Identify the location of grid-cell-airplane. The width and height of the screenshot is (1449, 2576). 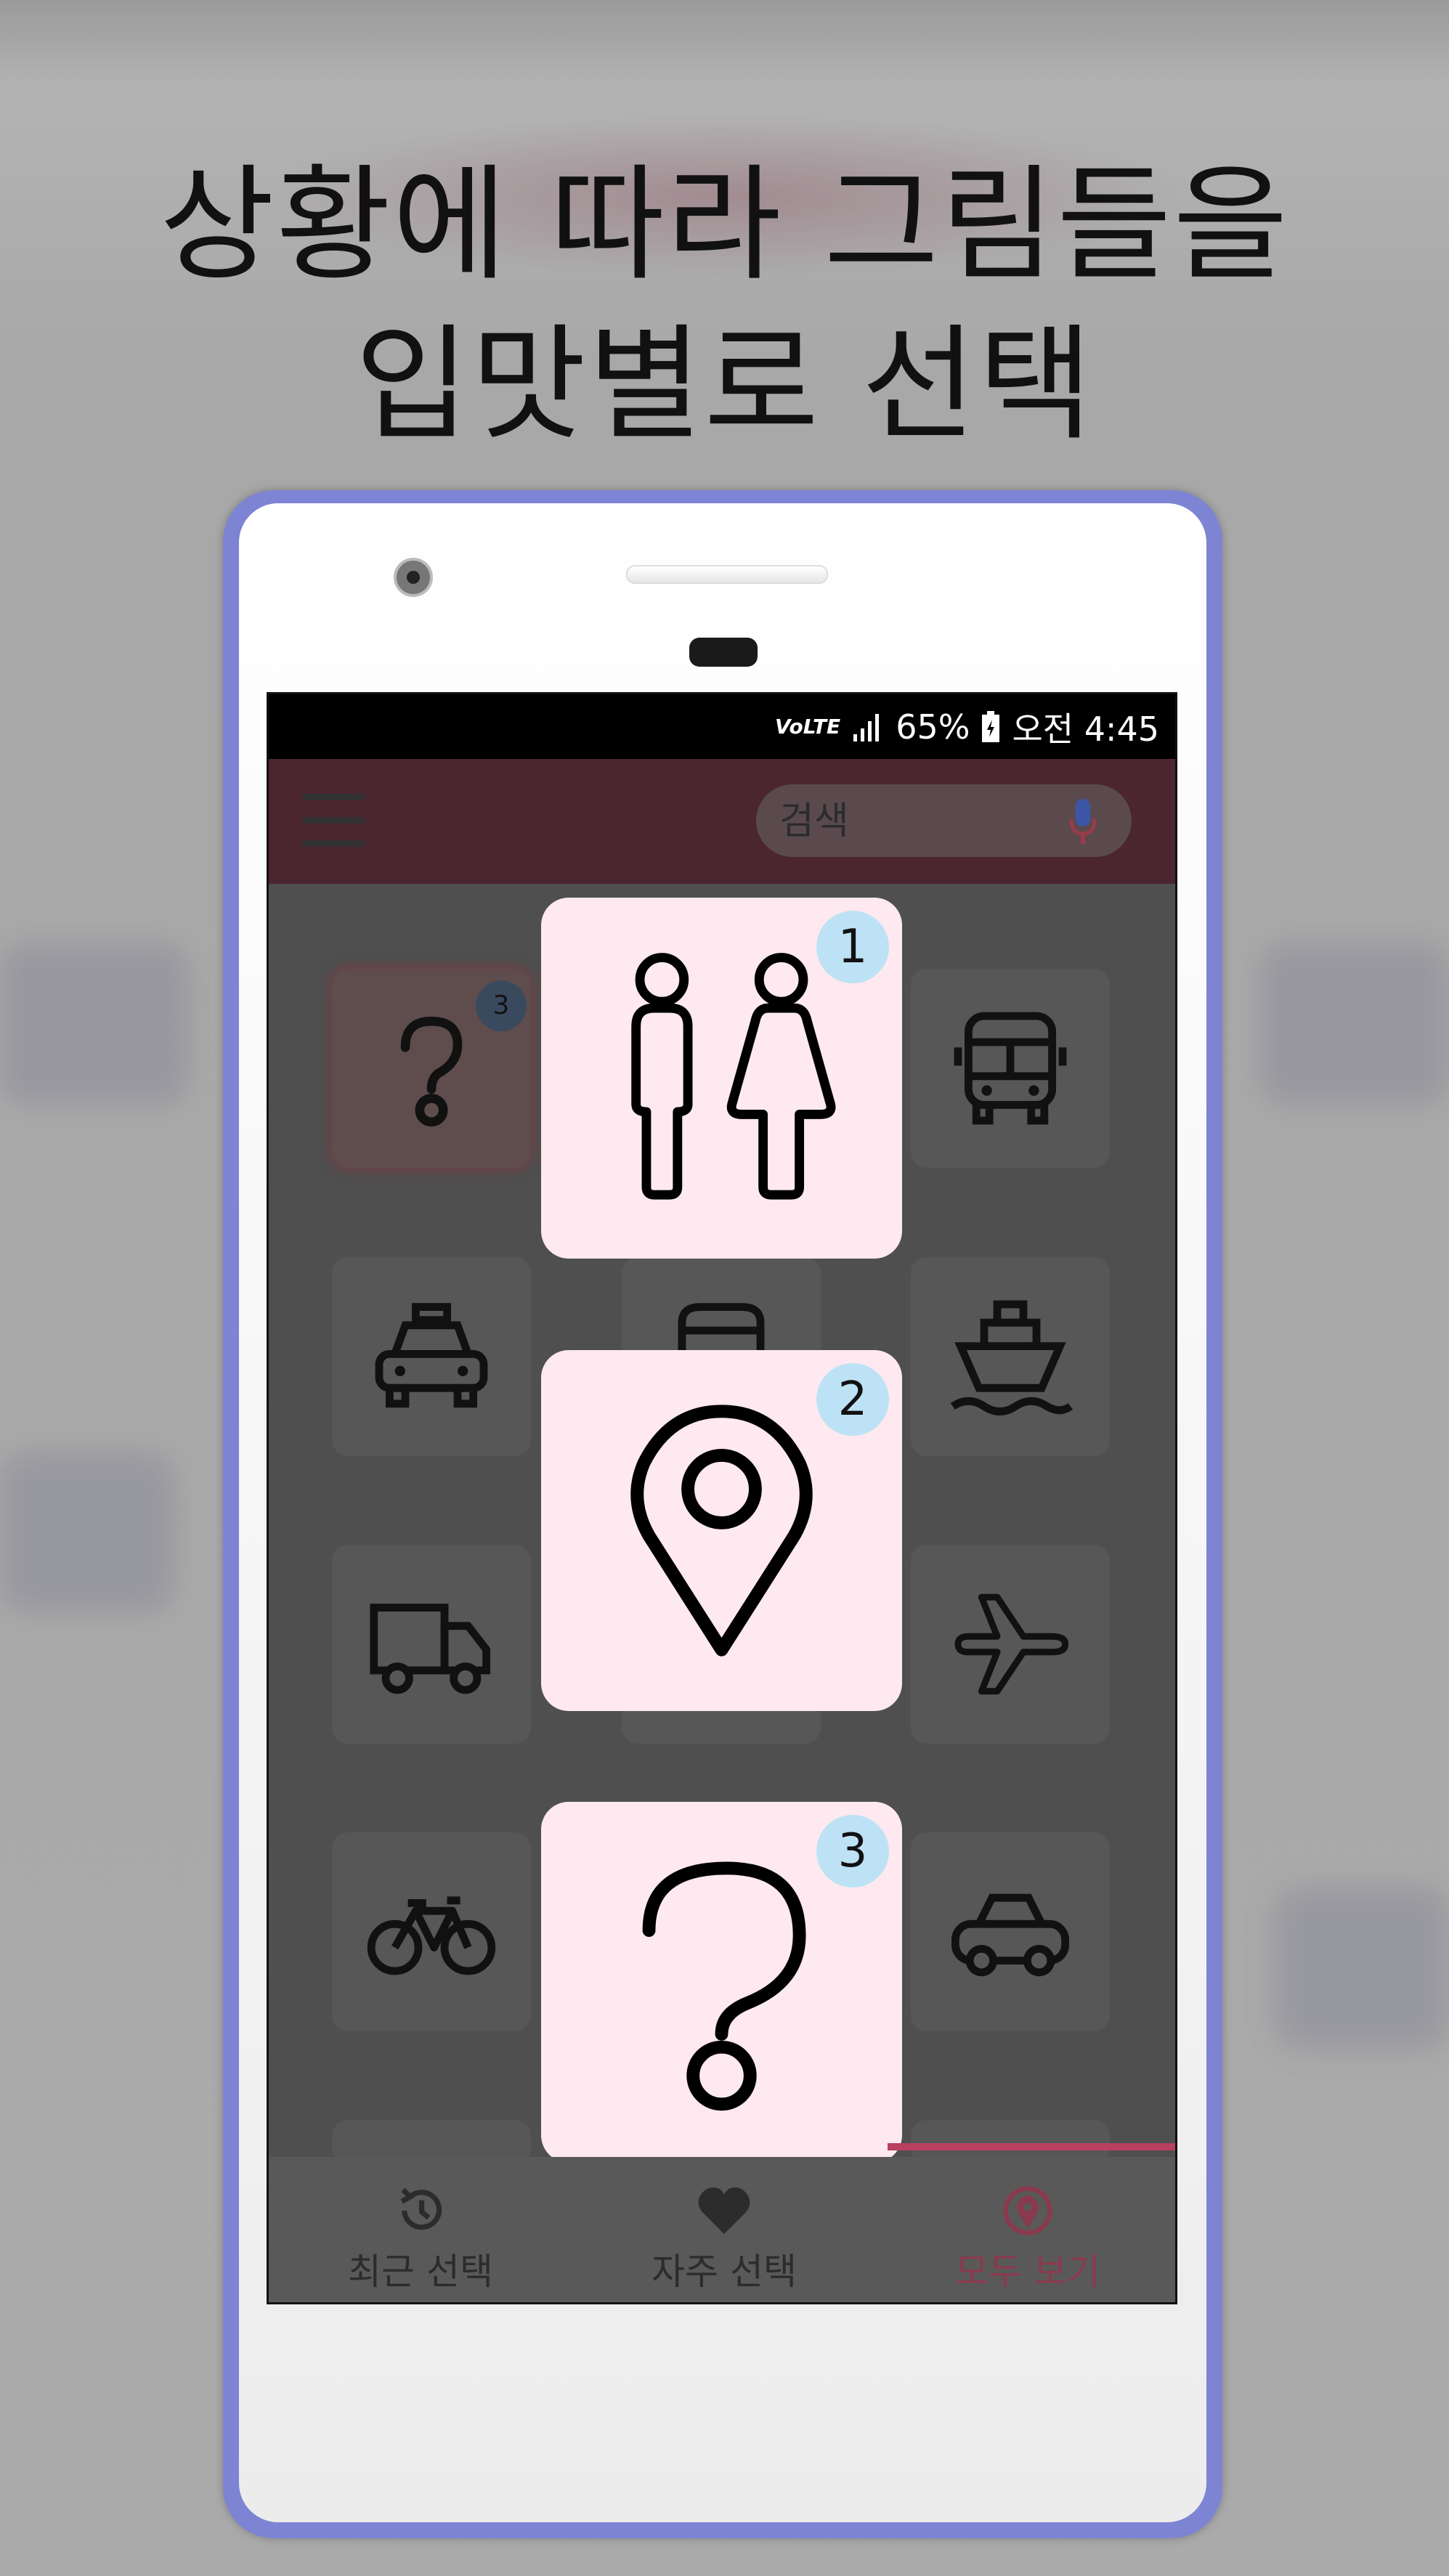
(1010, 1644).